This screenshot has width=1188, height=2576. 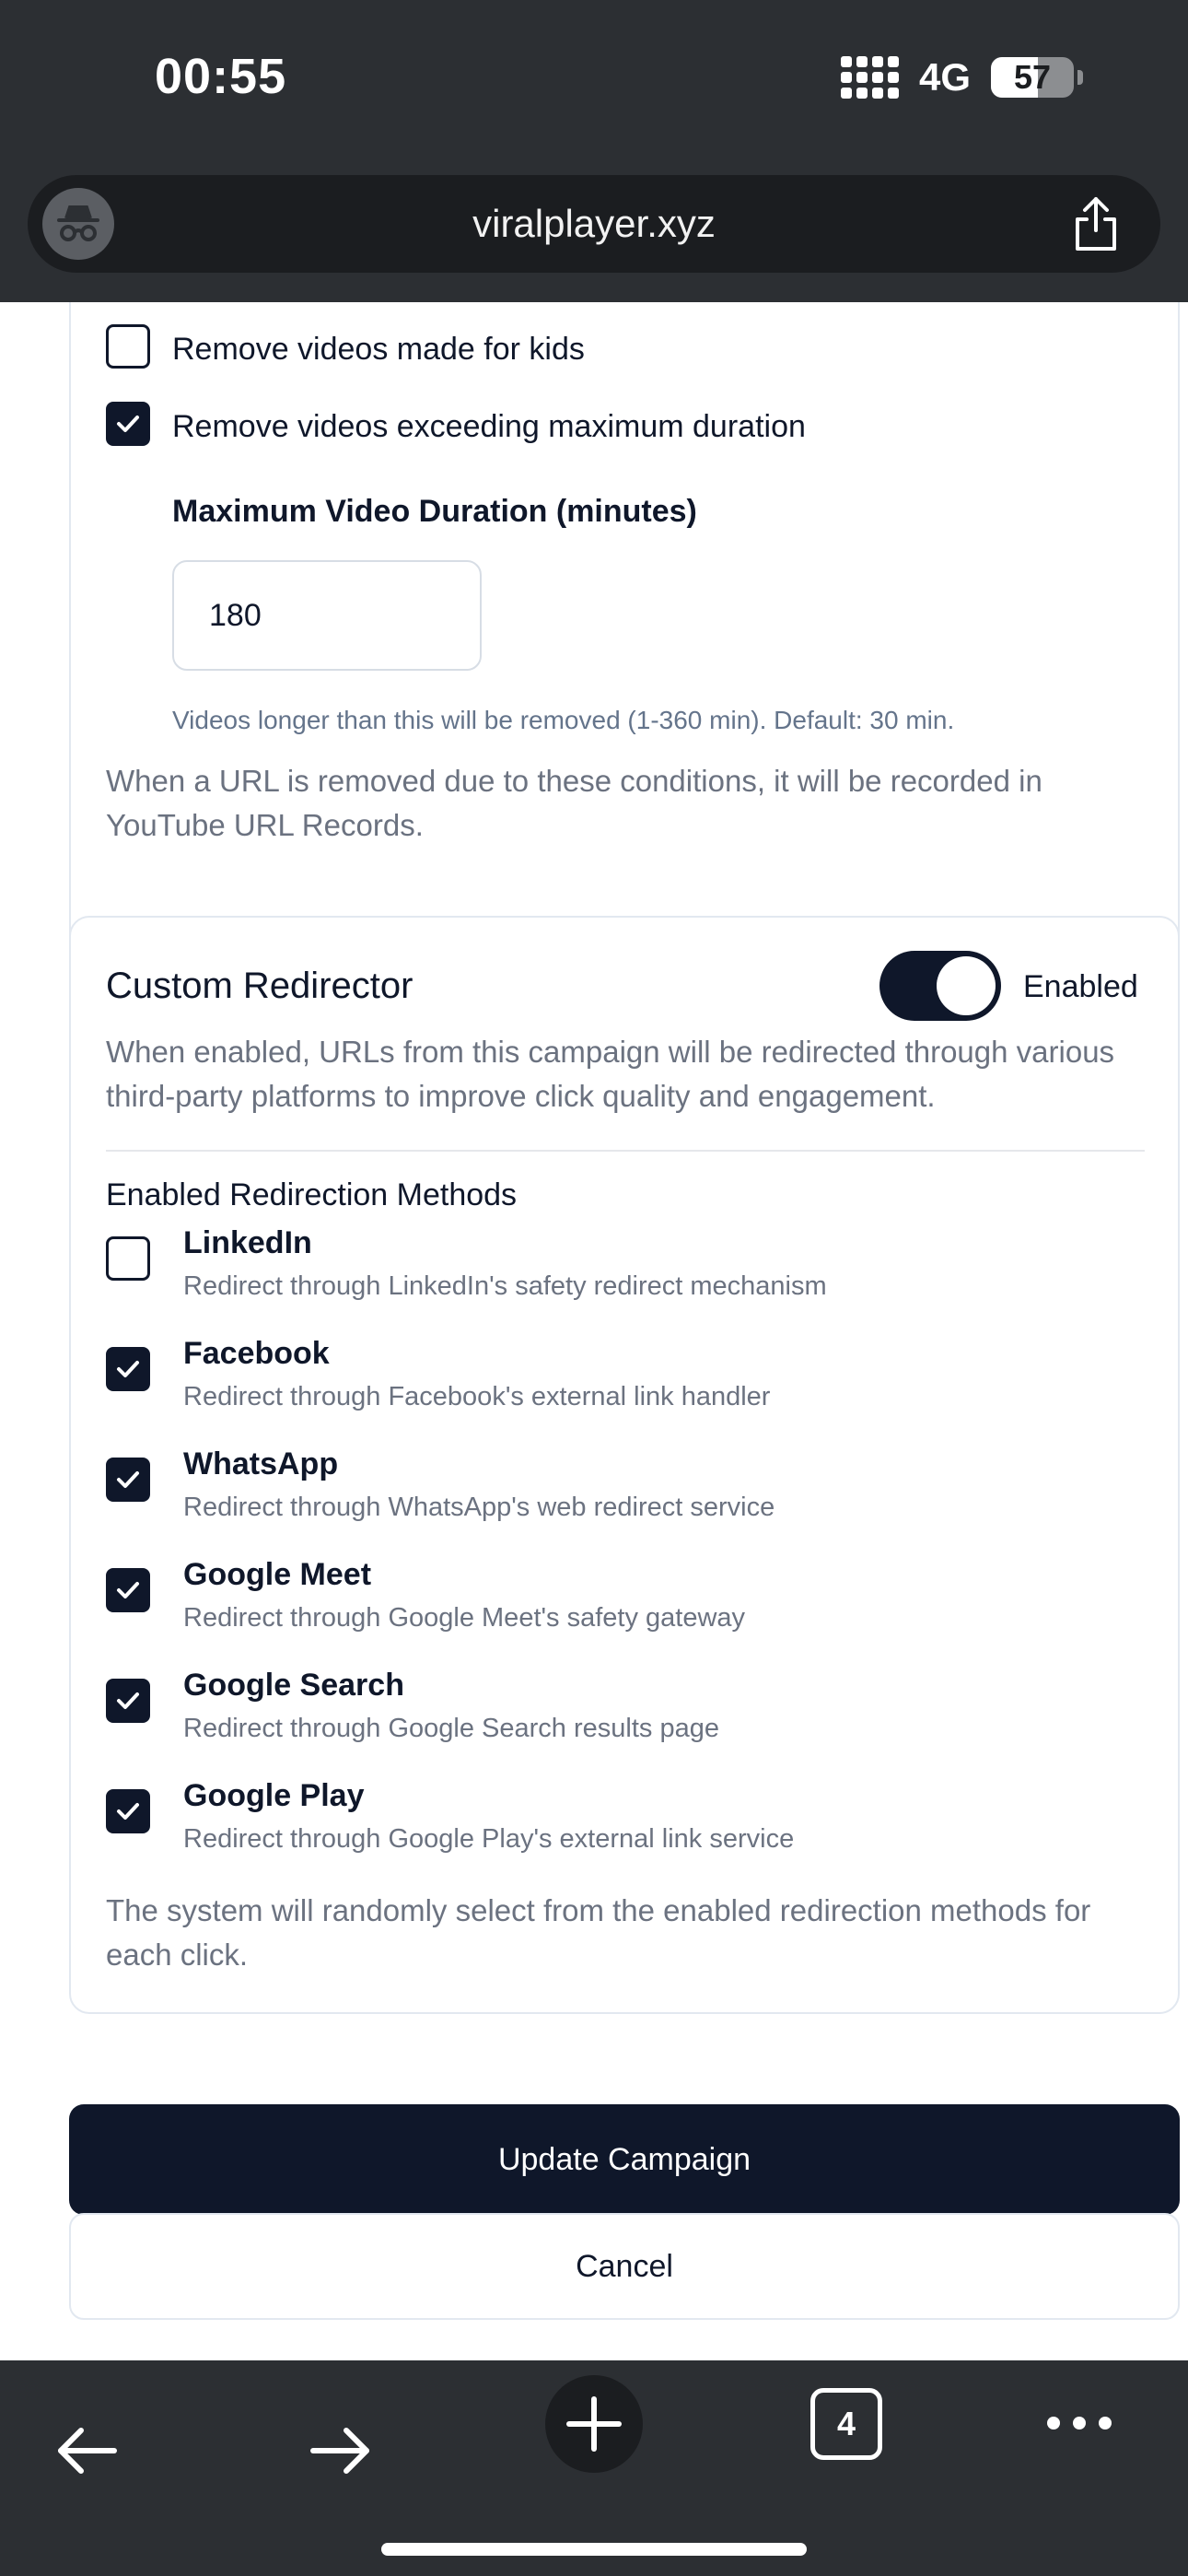 What do you see at coordinates (128, 424) in the screenshot?
I see `remove-long-videos-checkbox` at bounding box center [128, 424].